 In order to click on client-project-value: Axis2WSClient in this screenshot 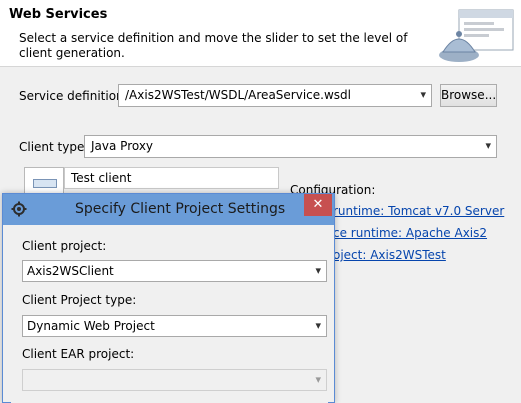, I will do `click(70, 271)`.